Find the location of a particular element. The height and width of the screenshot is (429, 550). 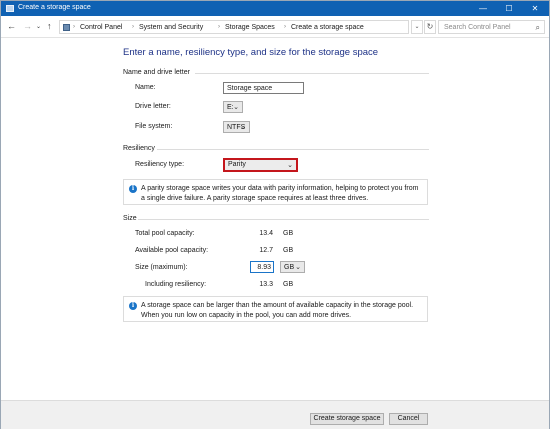

drive-letter-label: Drive letter: is located at coordinates (153, 106).